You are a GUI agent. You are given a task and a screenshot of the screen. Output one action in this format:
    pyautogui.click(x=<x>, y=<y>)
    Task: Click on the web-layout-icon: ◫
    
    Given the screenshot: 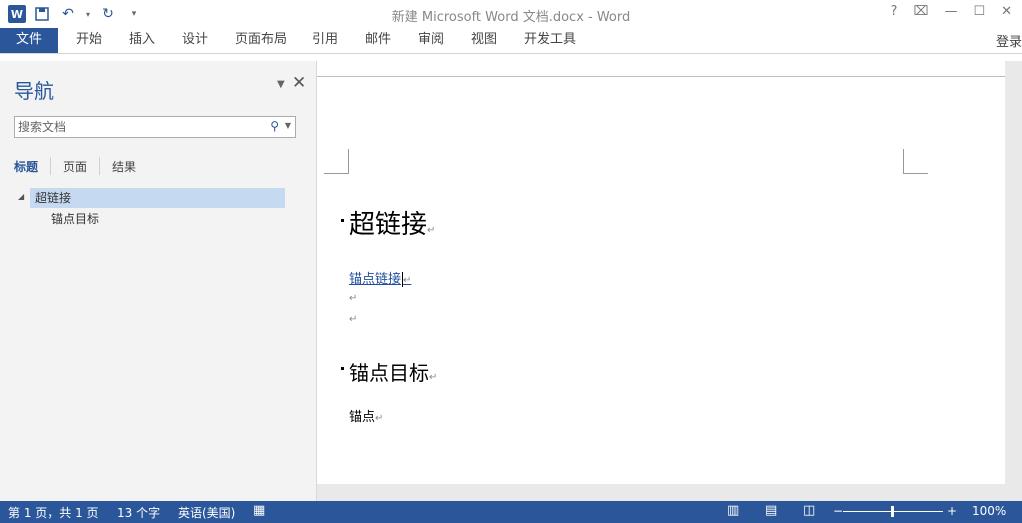 What is the action you would take?
    pyautogui.click(x=809, y=510)
    